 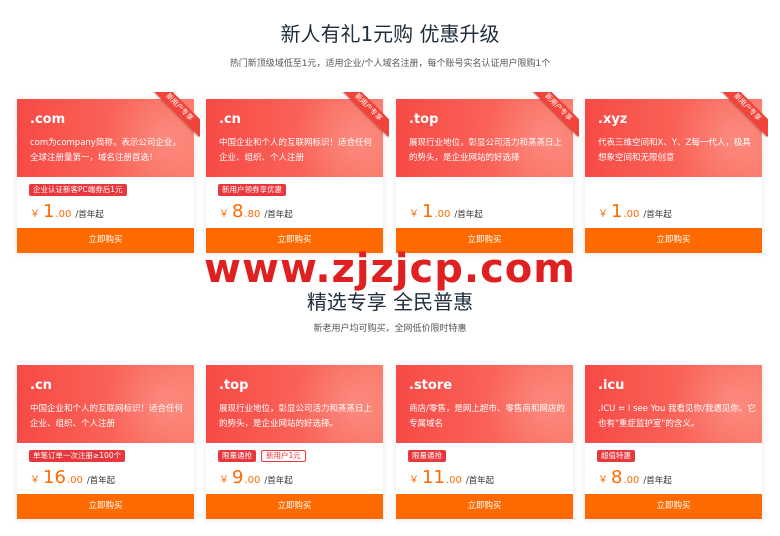 What do you see at coordinates (252, 214) in the screenshot?
I see `price-decimal: .80` at bounding box center [252, 214].